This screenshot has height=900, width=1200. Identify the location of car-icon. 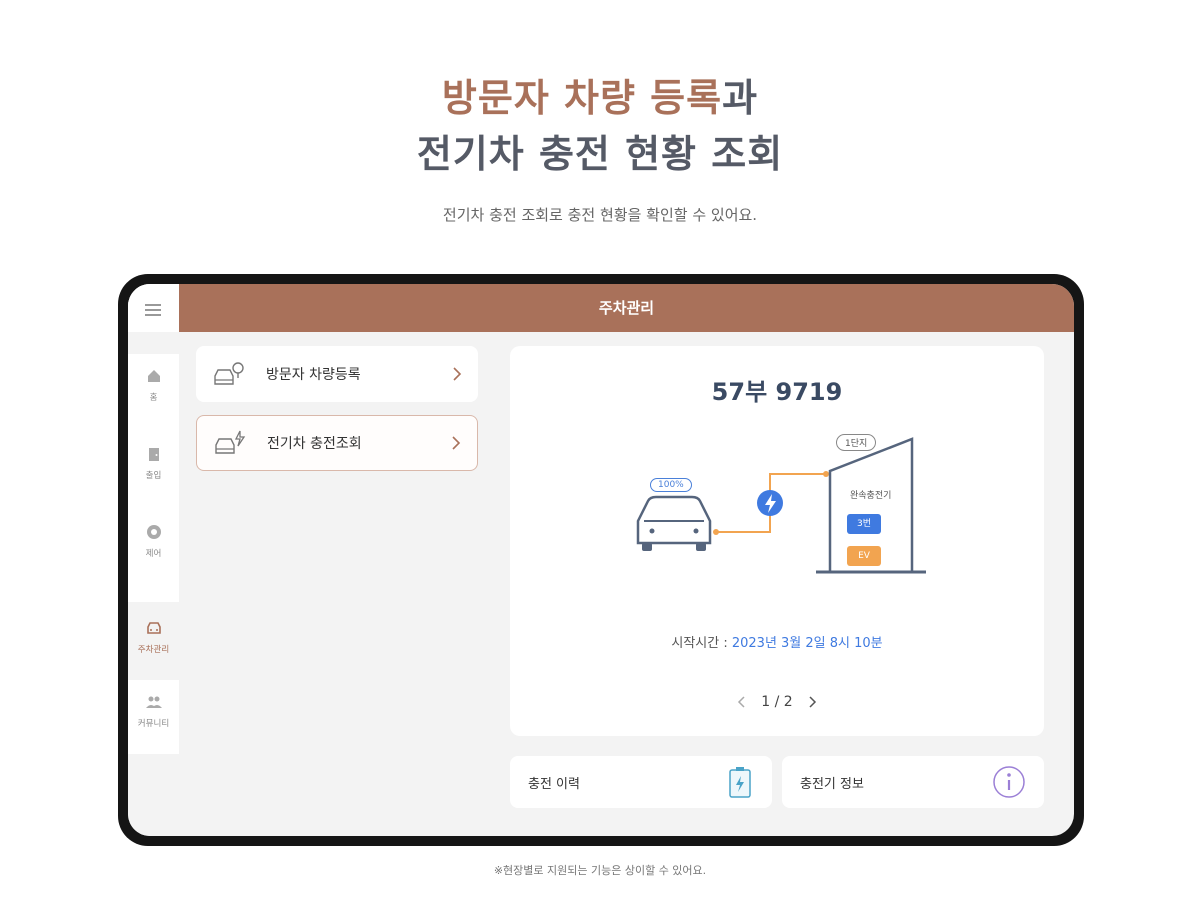
(153, 628).